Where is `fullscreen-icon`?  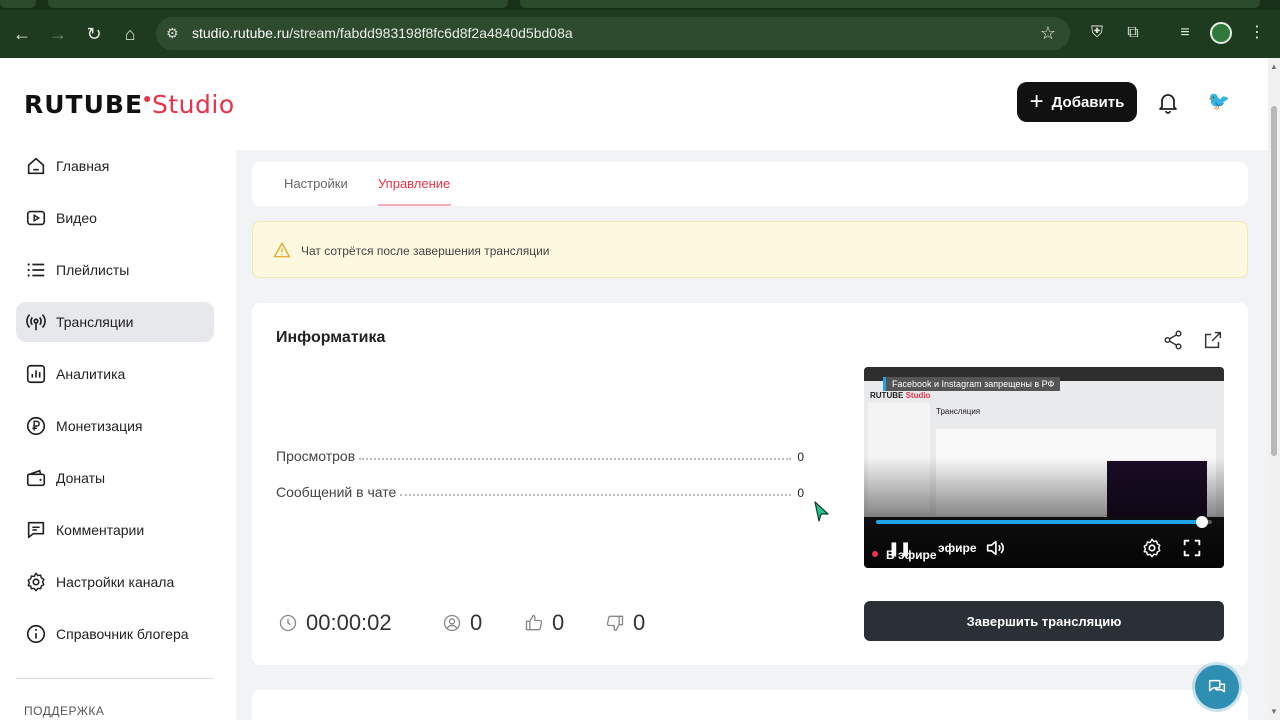 fullscreen-icon is located at coordinates (1192, 548).